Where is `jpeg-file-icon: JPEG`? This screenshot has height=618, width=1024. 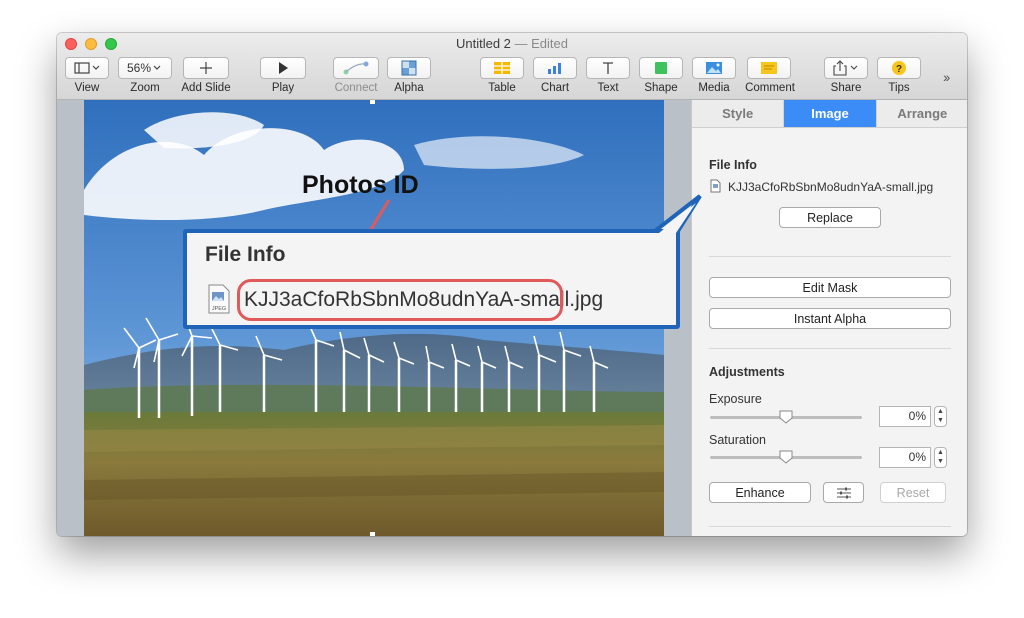
jpeg-file-icon: JPEG is located at coordinates (219, 299).